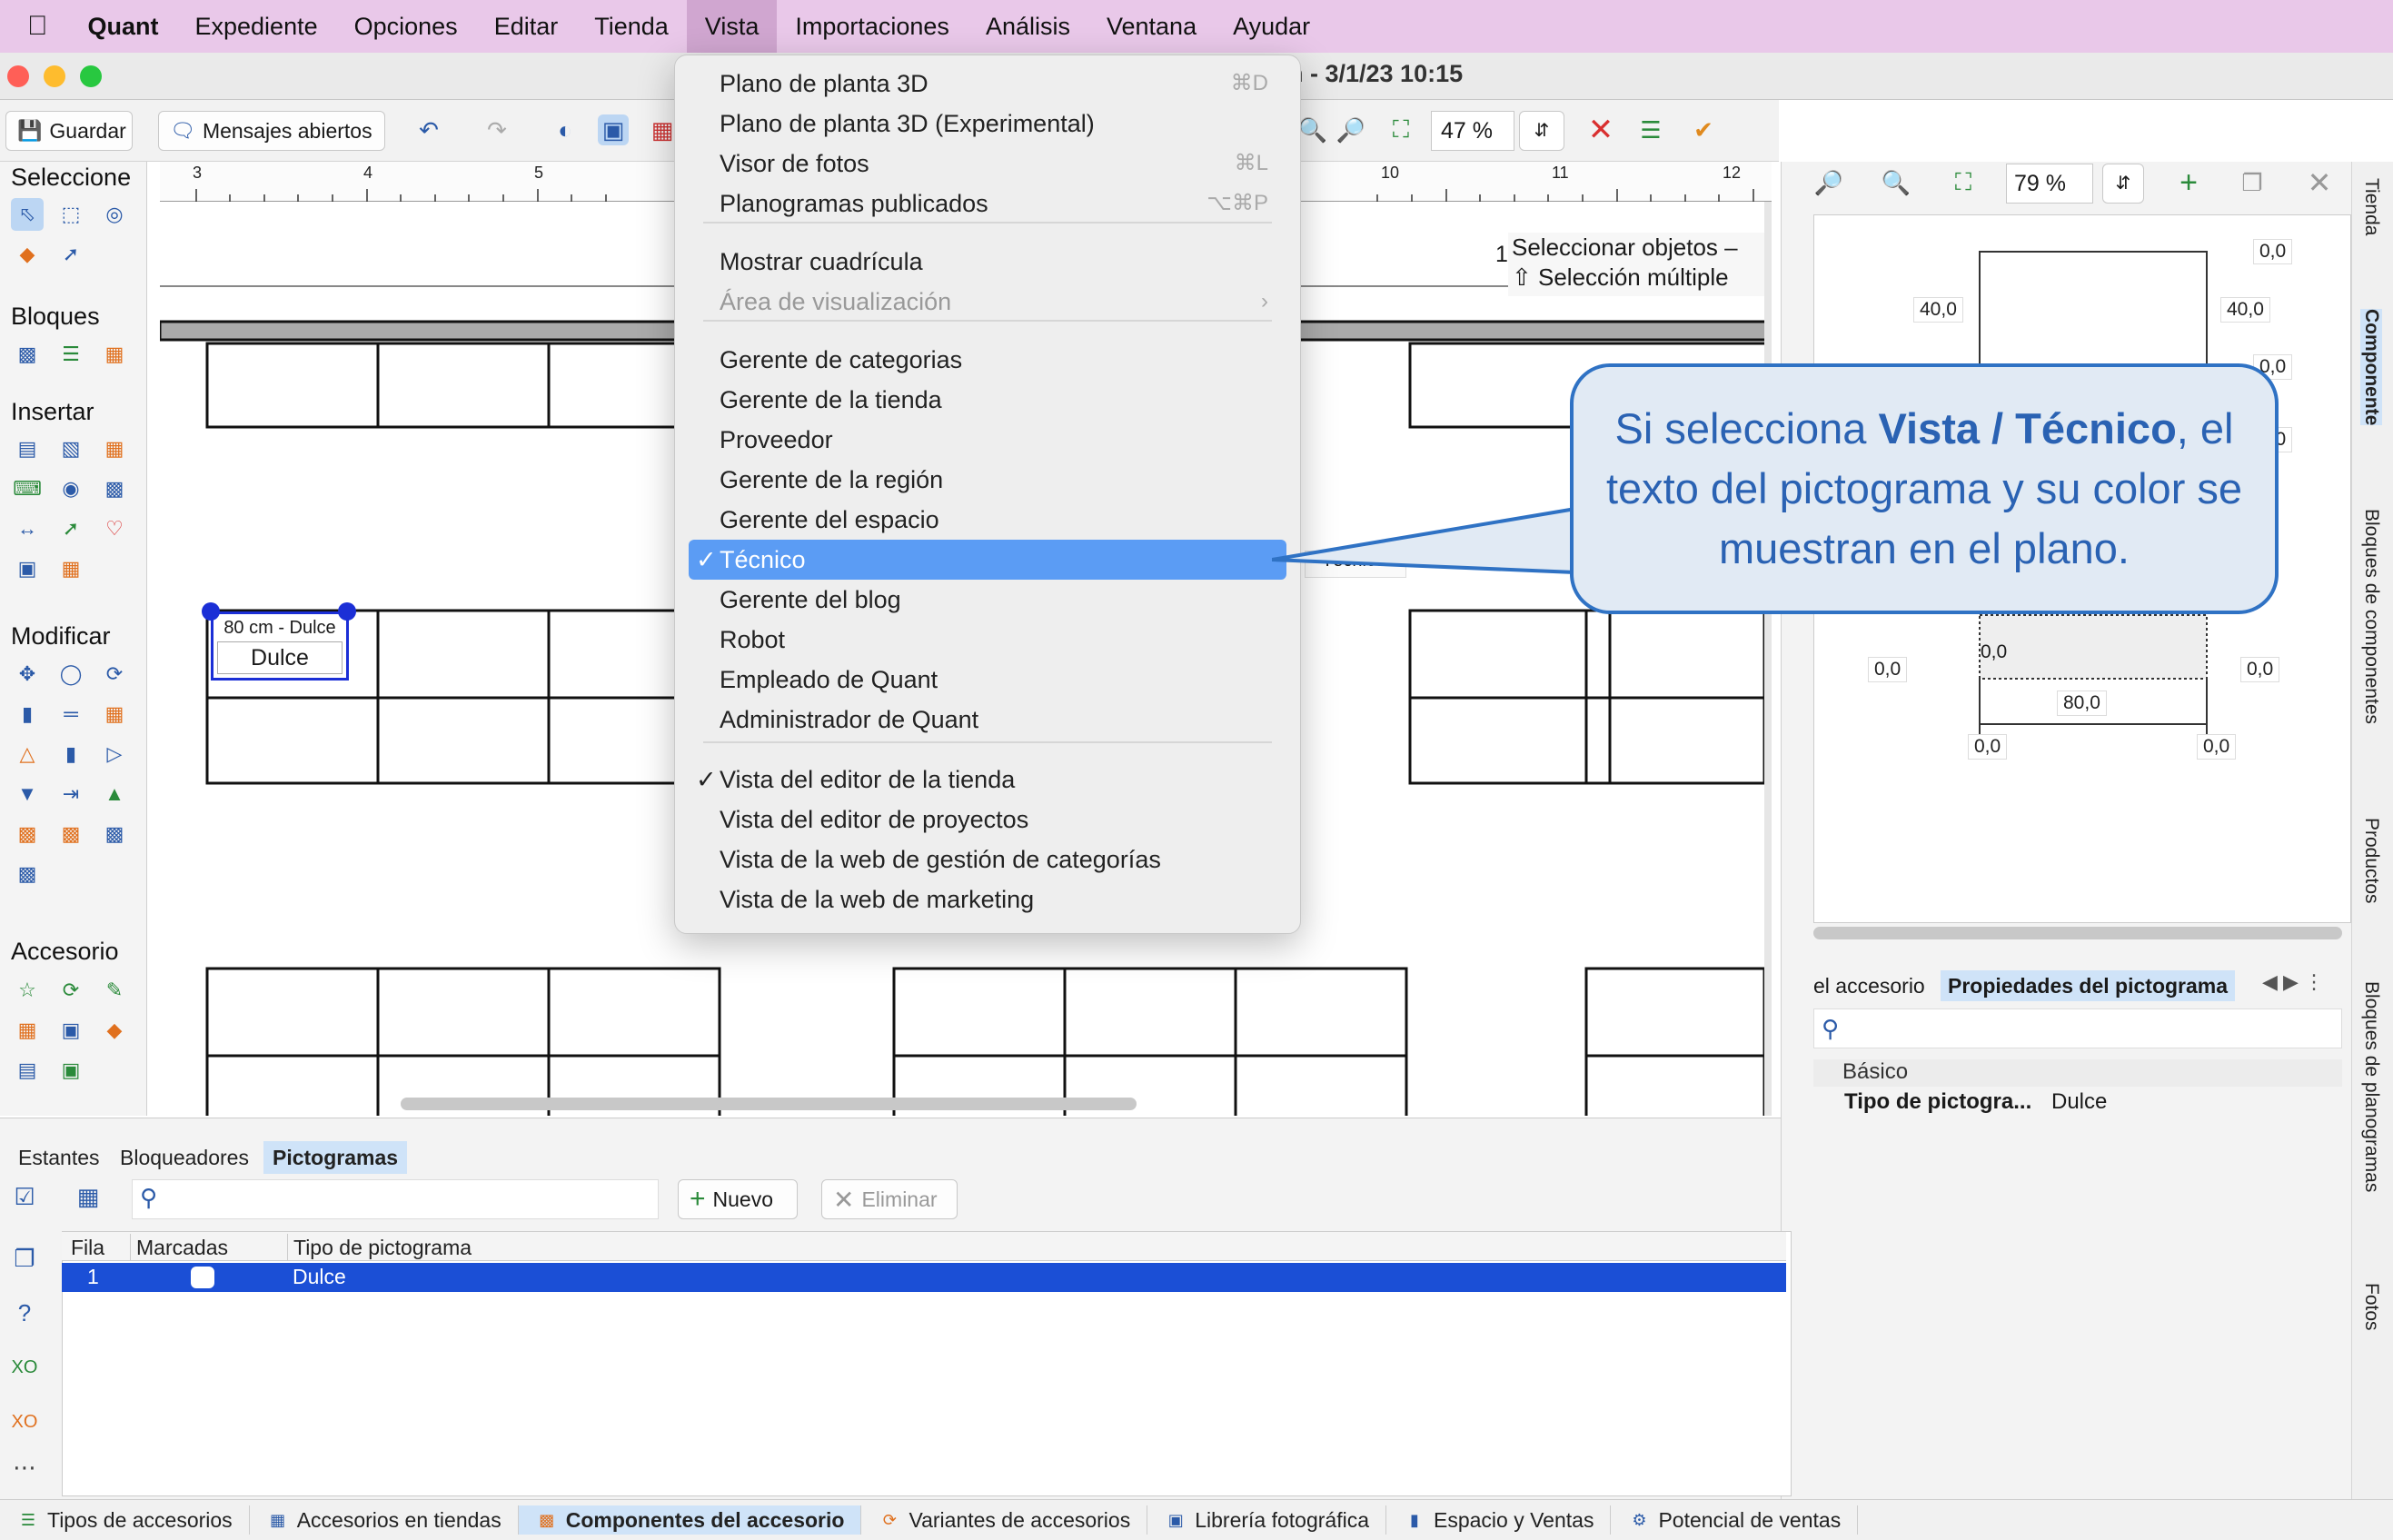 This screenshot has height=1540, width=2393. What do you see at coordinates (2050, 184) in the screenshot?
I see `right-zoom-field: 79 %` at bounding box center [2050, 184].